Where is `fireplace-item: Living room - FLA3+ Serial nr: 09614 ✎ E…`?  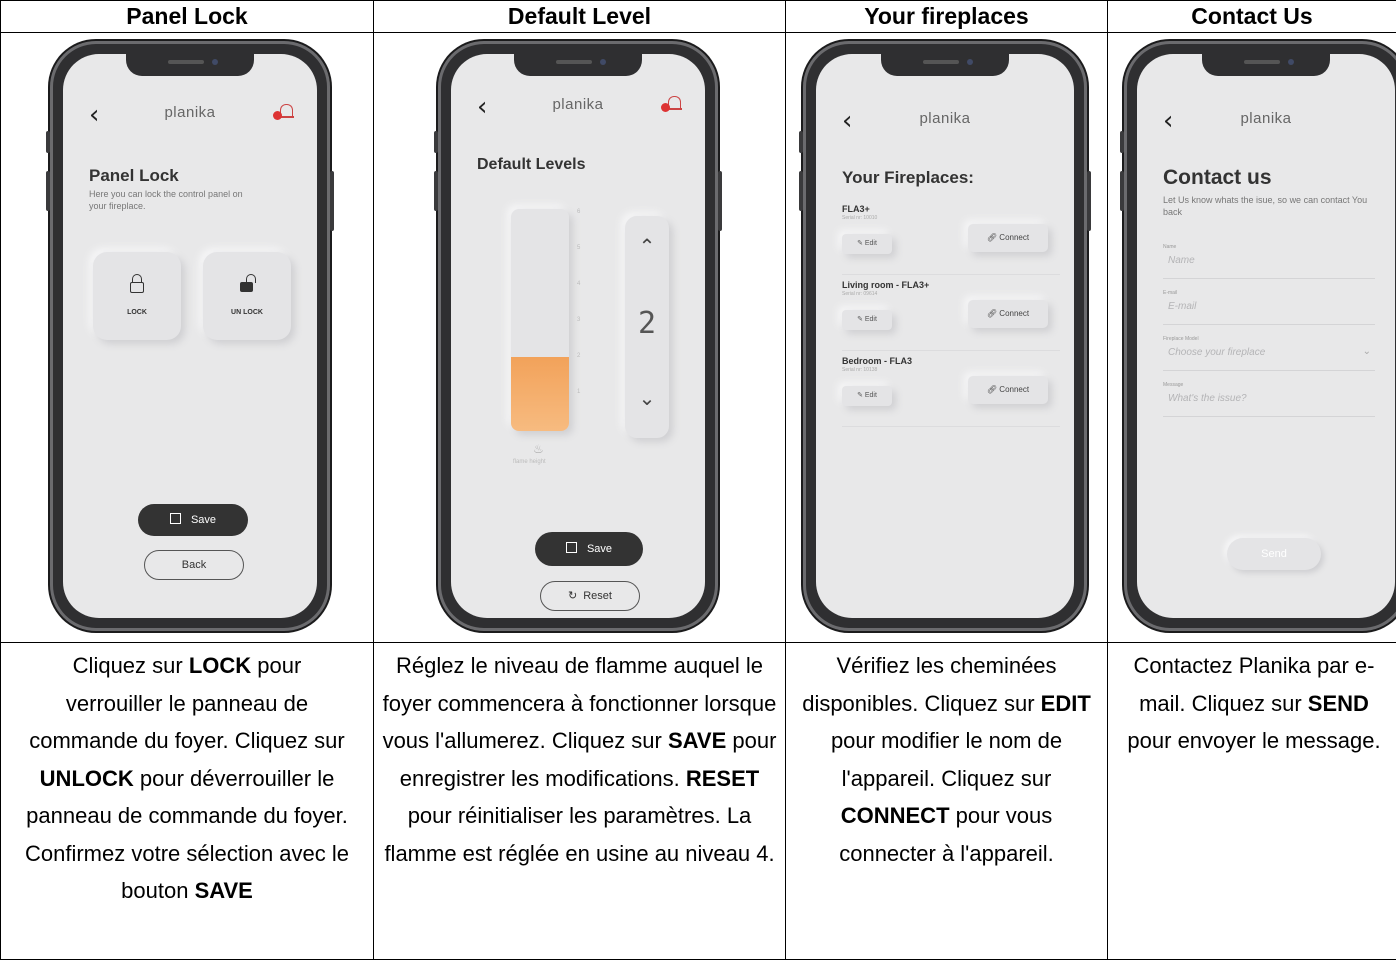
fireplace-item: Living room - FLA3+ Serial nr: 09614 ✎ E… is located at coordinates (951, 315).